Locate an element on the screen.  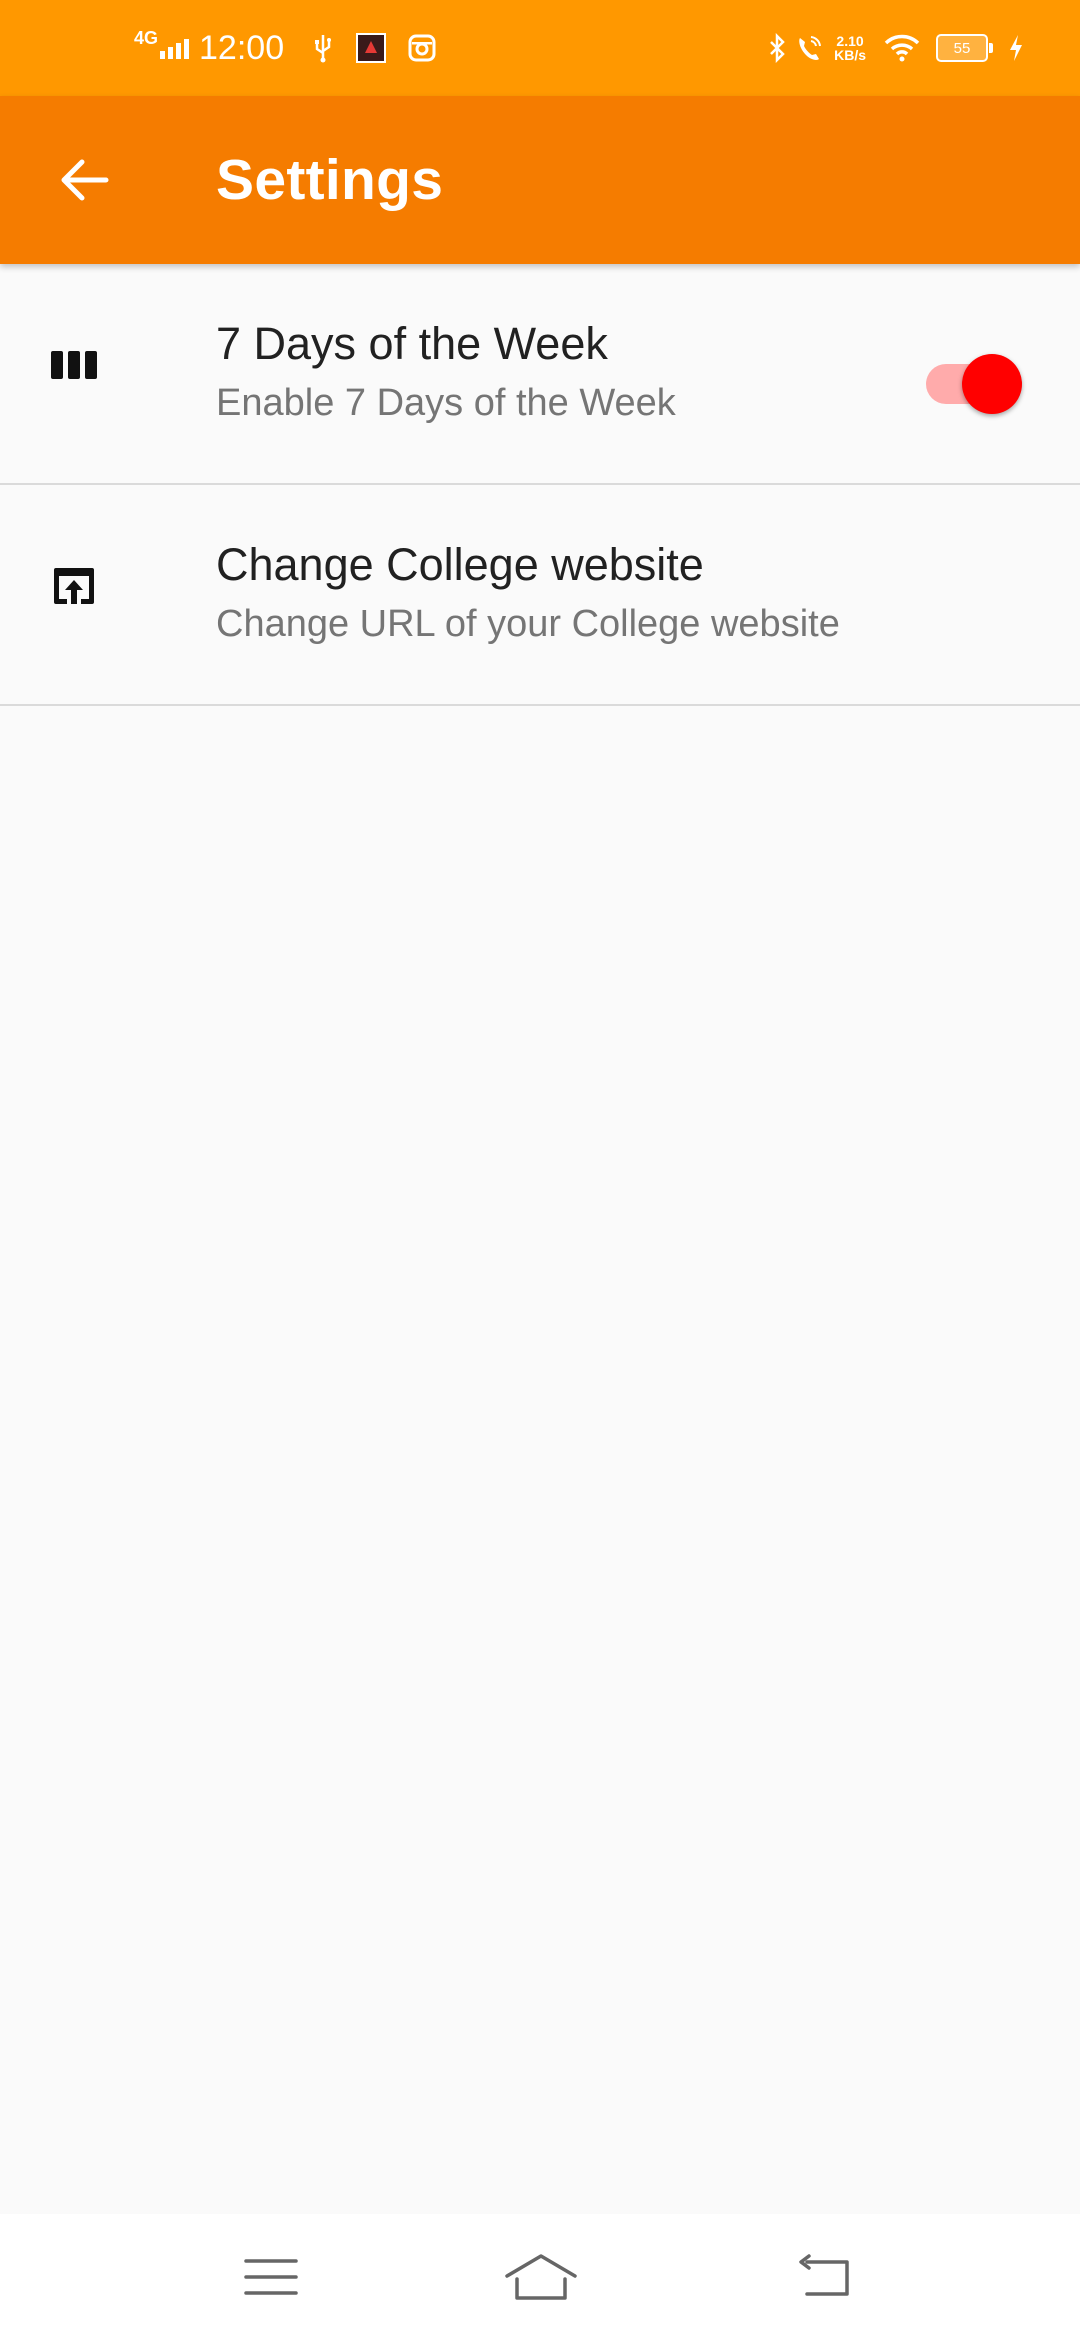
page-title: Settings is located at coordinates (330, 180).